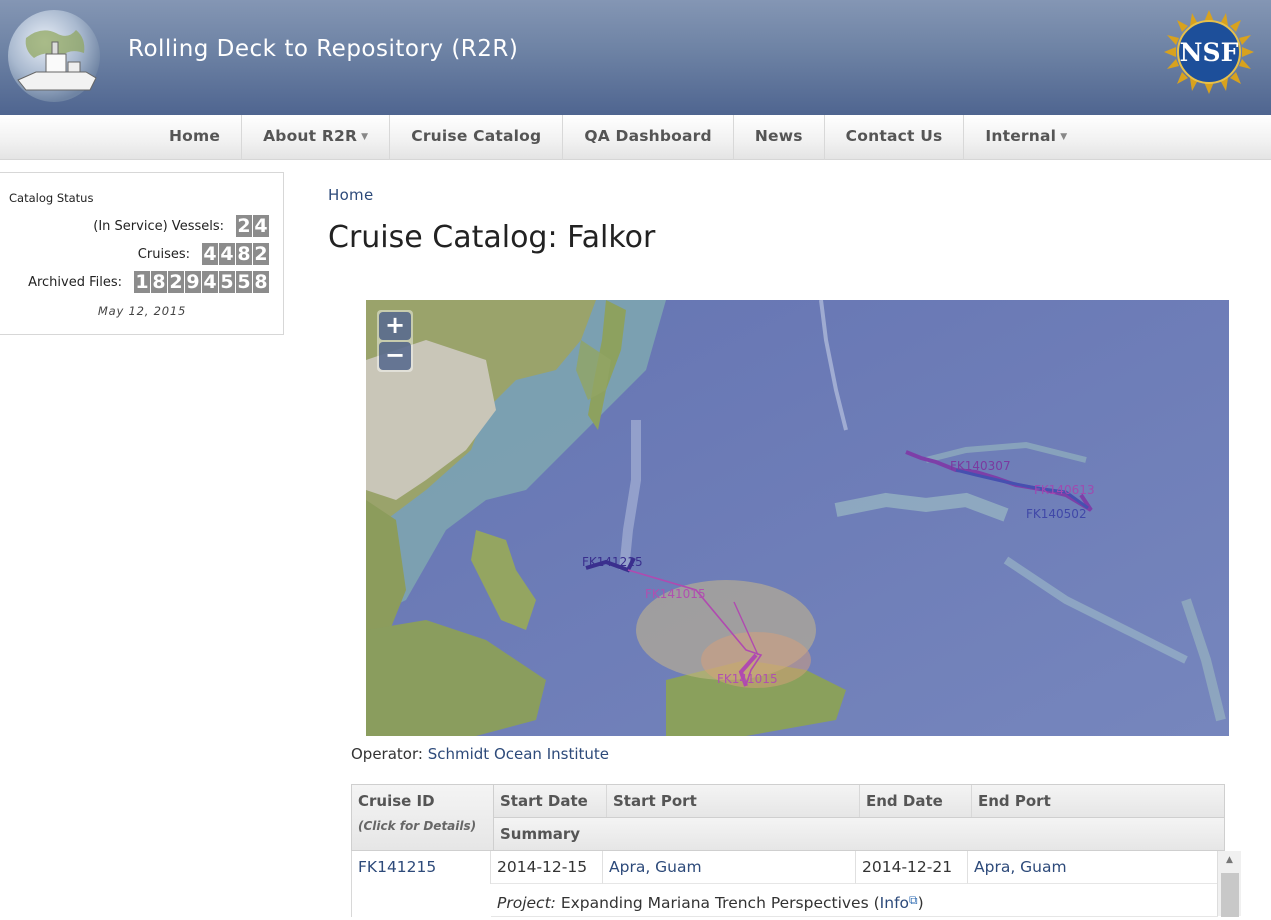 This screenshot has width=1271, height=920. What do you see at coordinates (310, 136) in the screenshot?
I see `nav-about-label: About R2R` at bounding box center [310, 136].